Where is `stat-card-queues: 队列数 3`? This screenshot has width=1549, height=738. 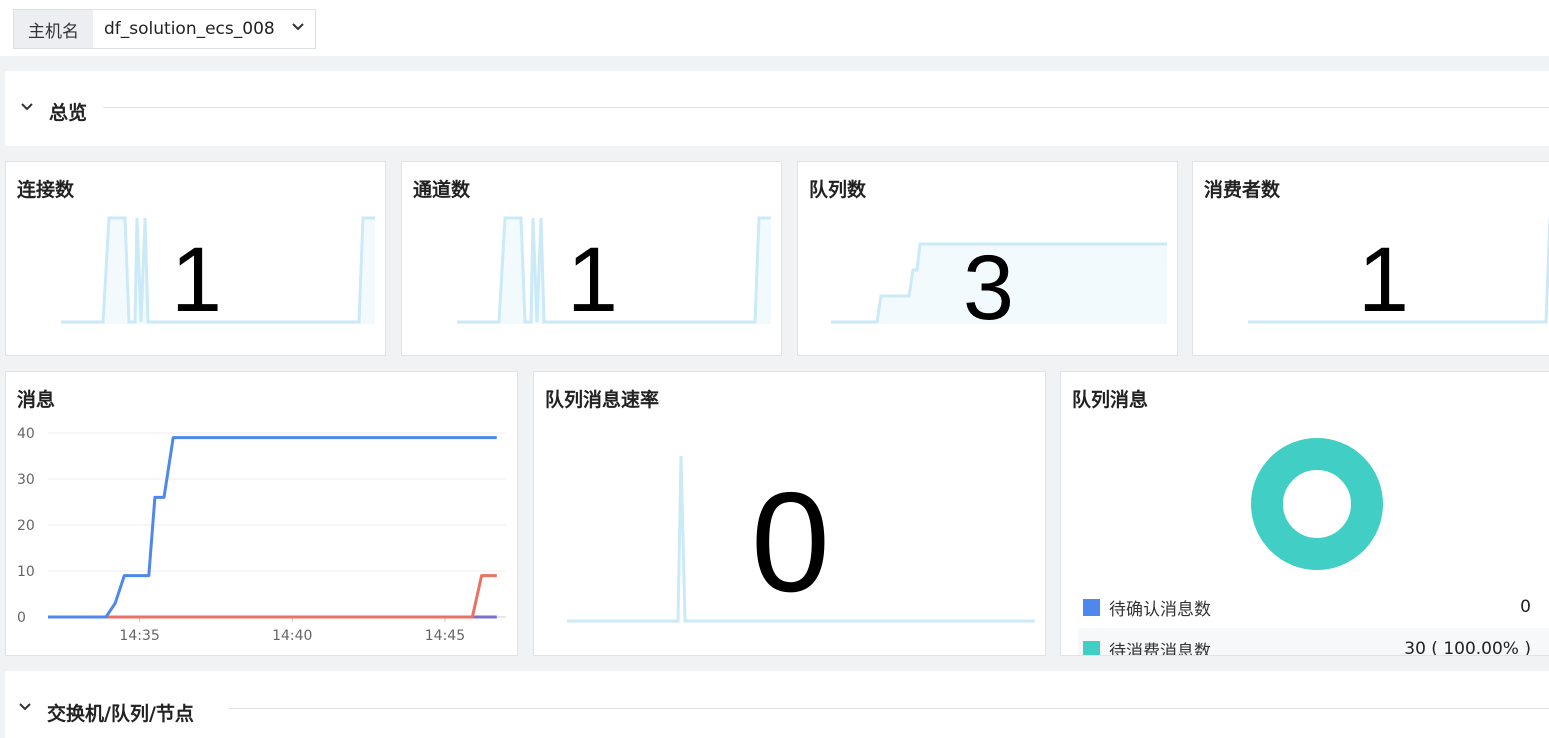 stat-card-queues: 队列数 3 is located at coordinates (987, 258).